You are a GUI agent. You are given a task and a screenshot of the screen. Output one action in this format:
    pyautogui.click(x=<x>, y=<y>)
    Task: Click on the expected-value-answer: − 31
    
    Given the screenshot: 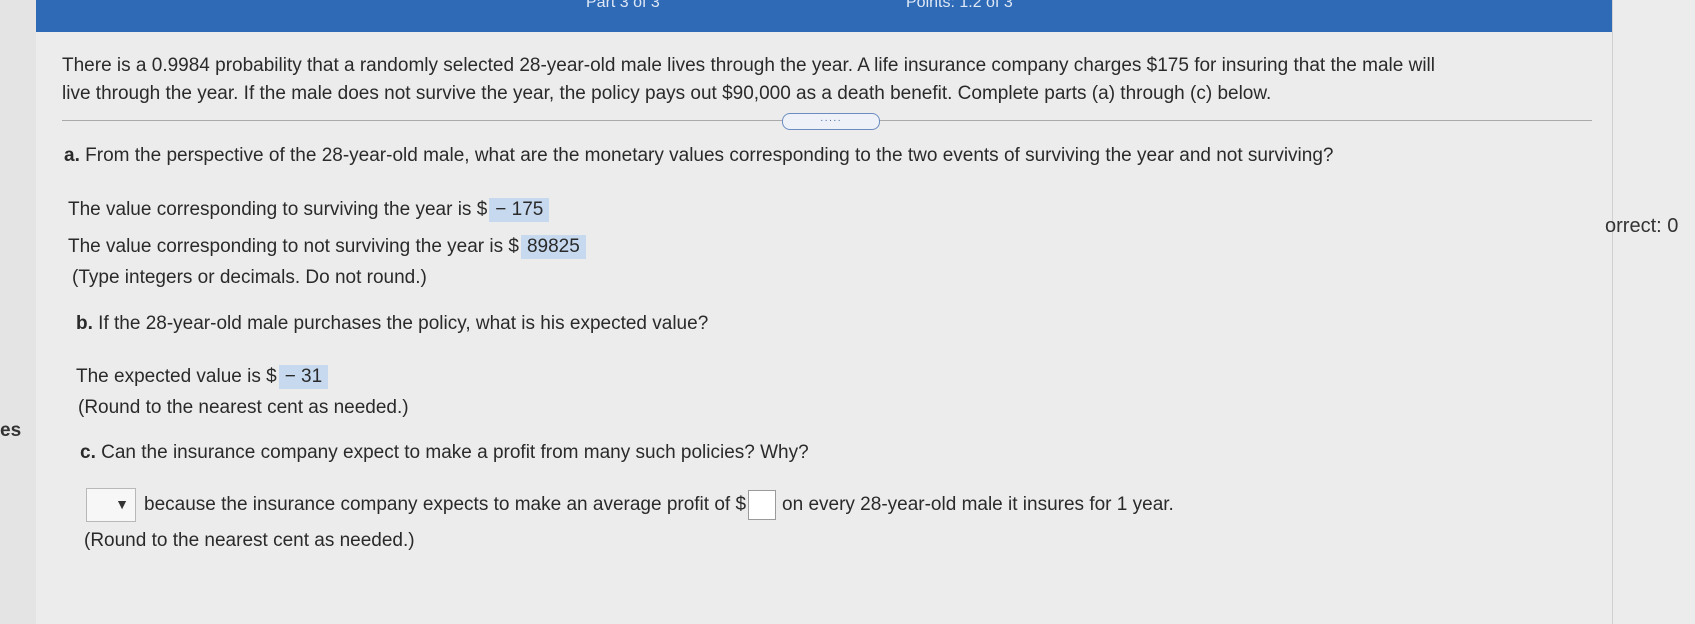 What is the action you would take?
    pyautogui.click(x=303, y=377)
    